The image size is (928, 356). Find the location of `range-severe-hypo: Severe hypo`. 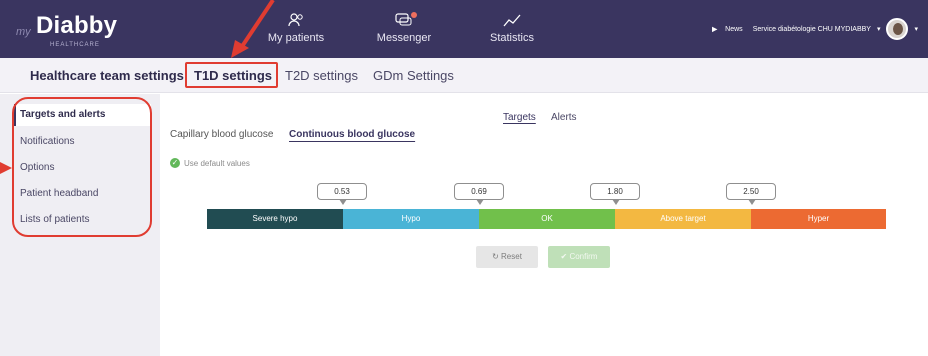

range-severe-hypo: Severe hypo is located at coordinates (275, 219).